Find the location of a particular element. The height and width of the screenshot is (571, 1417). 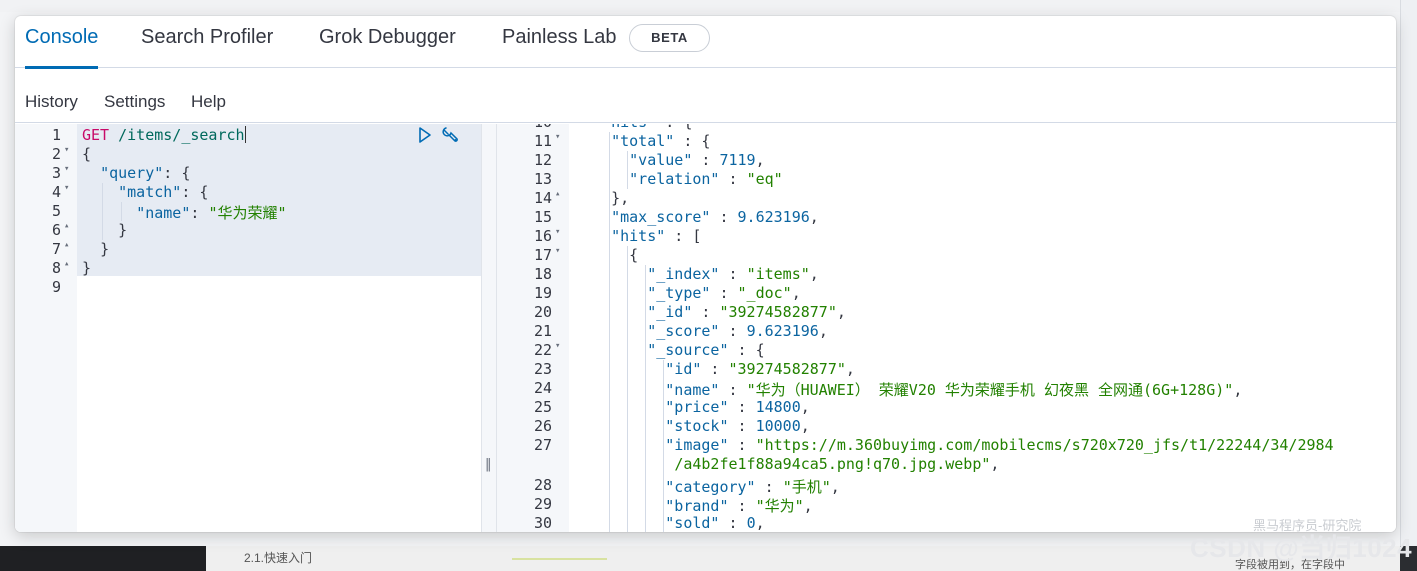

tab-search-profiler: Search Profiler is located at coordinates (207, 42).